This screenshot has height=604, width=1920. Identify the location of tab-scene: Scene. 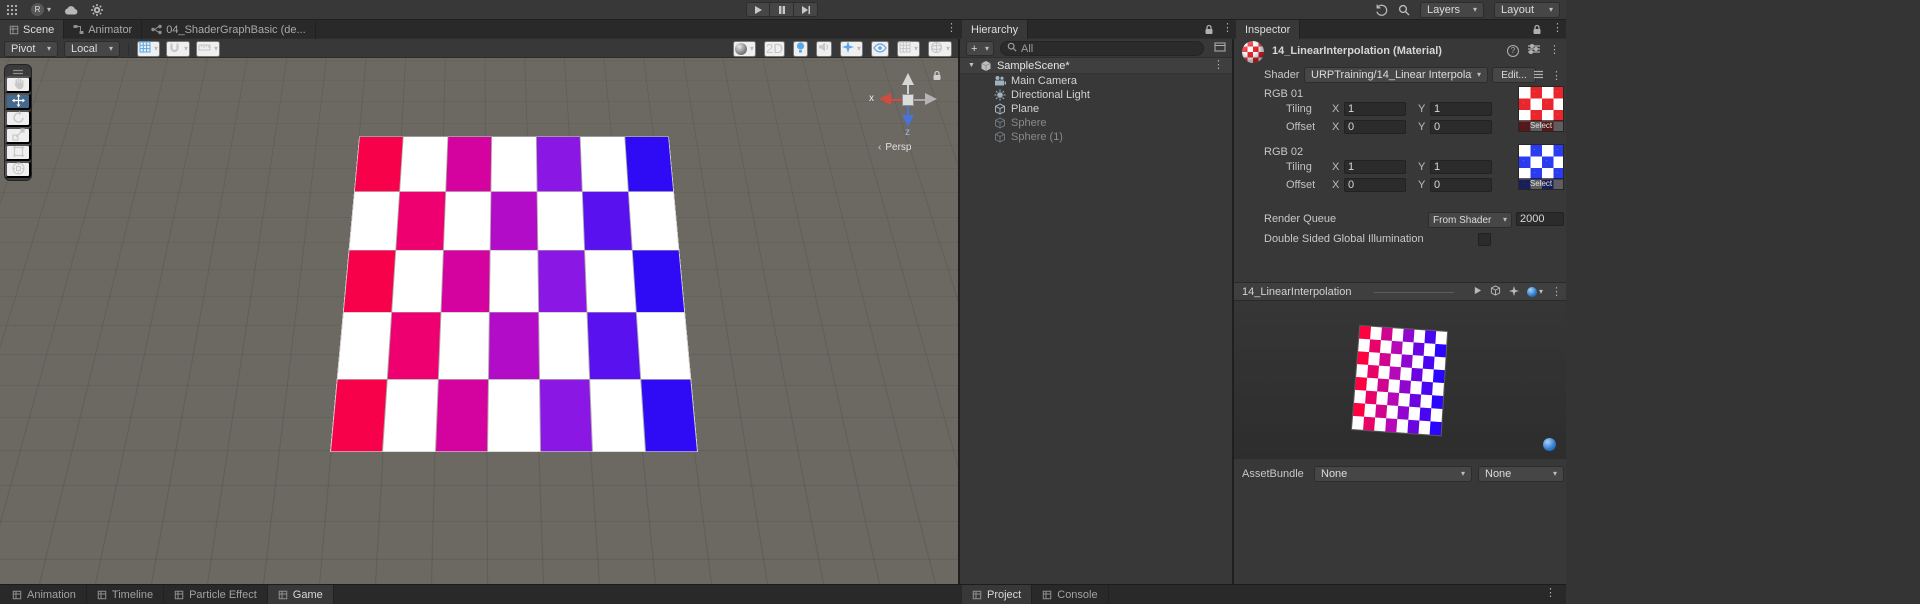
(32, 29).